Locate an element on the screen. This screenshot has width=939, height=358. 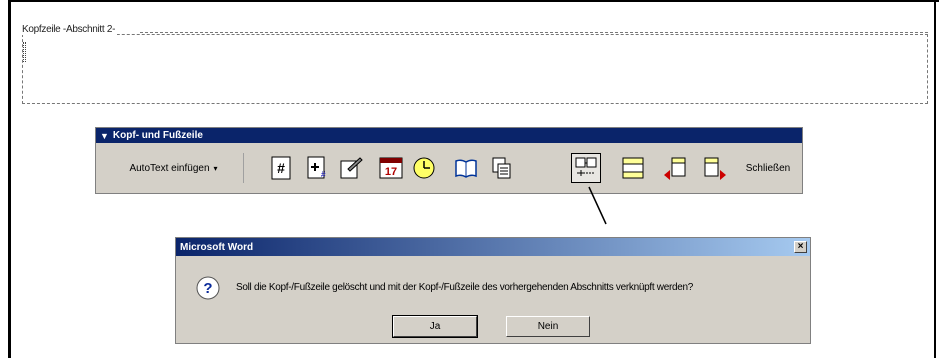
insert-date-button: 17 is located at coordinates (391, 168).